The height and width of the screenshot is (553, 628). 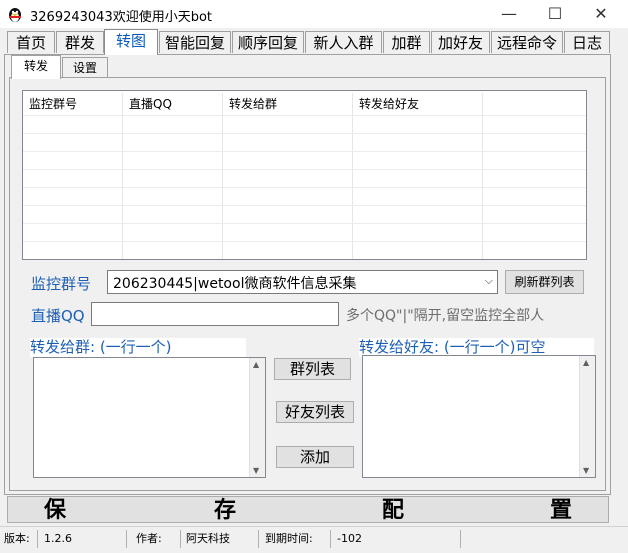 I want to click on save-button-char: 保, so click(x=55, y=510).